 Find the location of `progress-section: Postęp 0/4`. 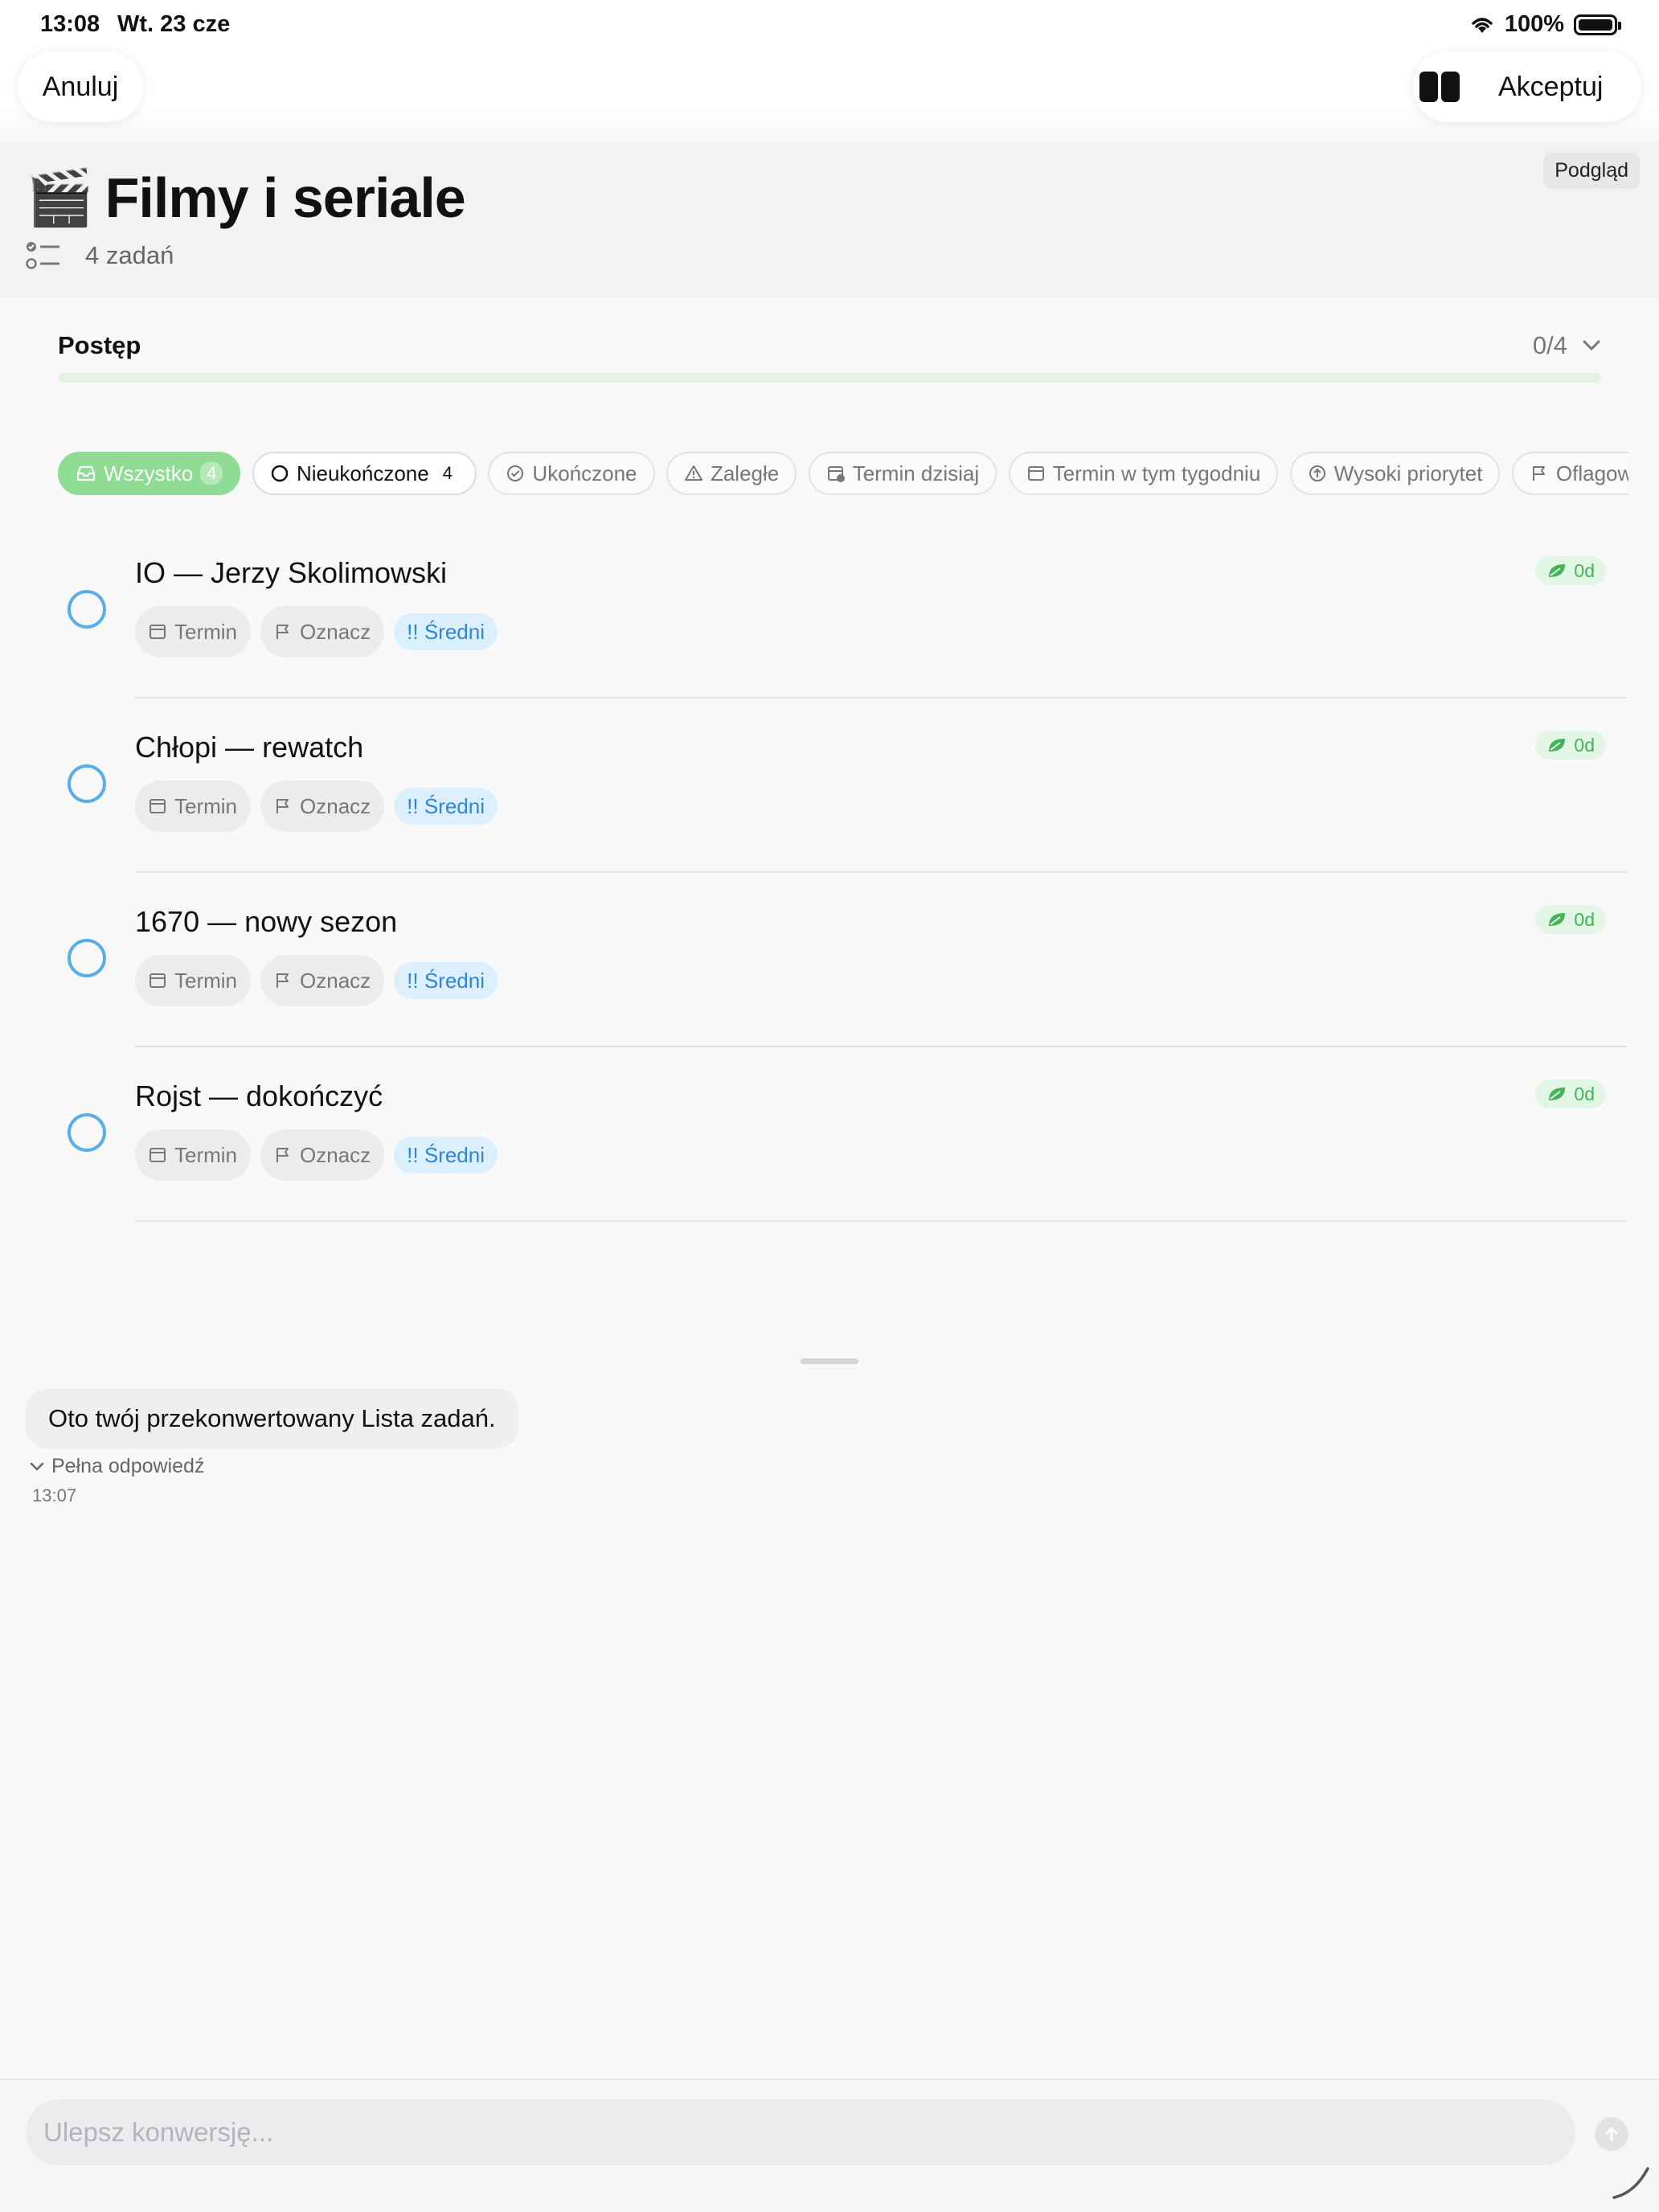

progress-section: Postęp 0/4 is located at coordinates (829, 357).